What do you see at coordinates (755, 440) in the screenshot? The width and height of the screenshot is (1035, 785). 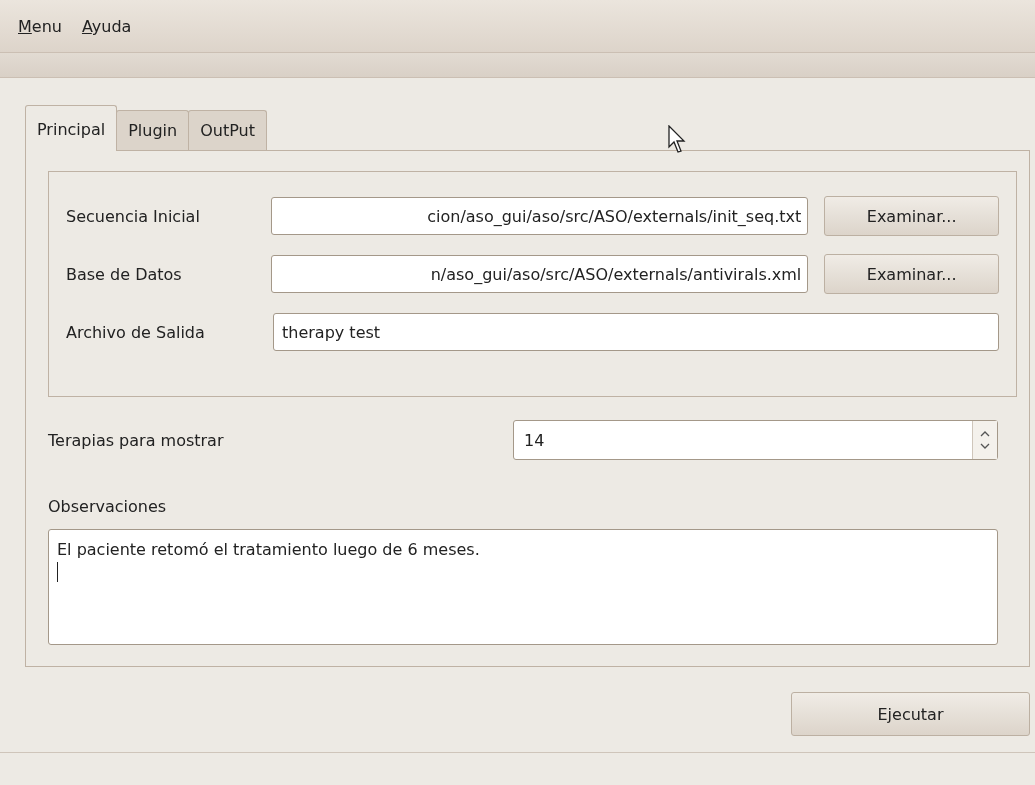 I see `spin-box: 14` at bounding box center [755, 440].